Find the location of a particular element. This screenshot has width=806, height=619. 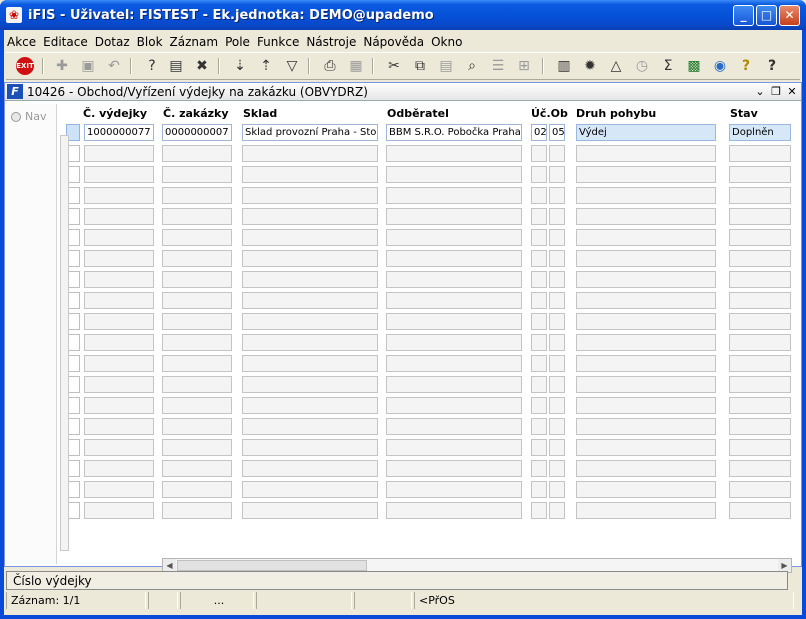

help-question-icon: ? is located at coordinates (746, 66).